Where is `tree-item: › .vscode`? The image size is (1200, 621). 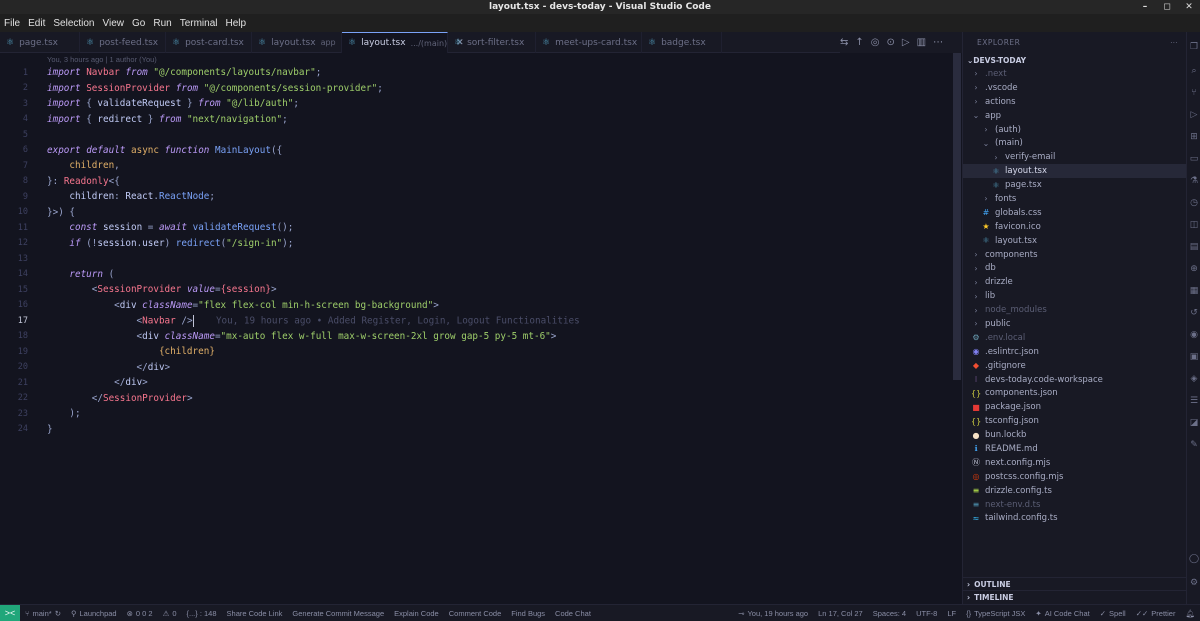
tree-item: › .vscode is located at coordinates (1074, 88).